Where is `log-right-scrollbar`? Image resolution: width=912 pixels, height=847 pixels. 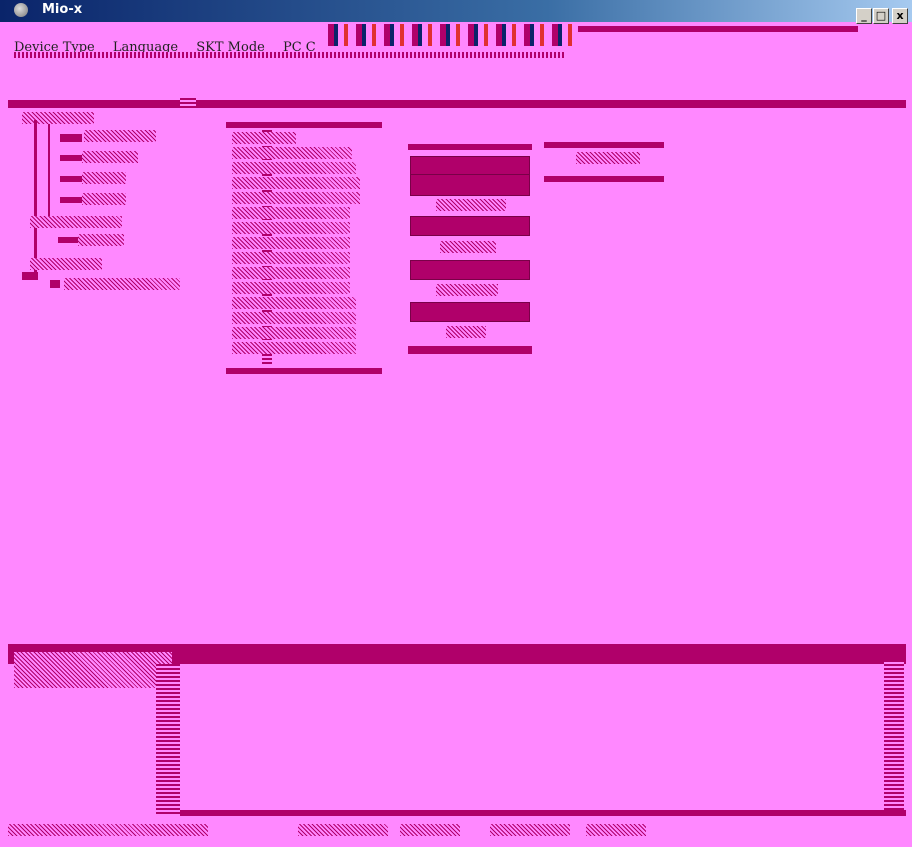 log-right-scrollbar is located at coordinates (894, 735).